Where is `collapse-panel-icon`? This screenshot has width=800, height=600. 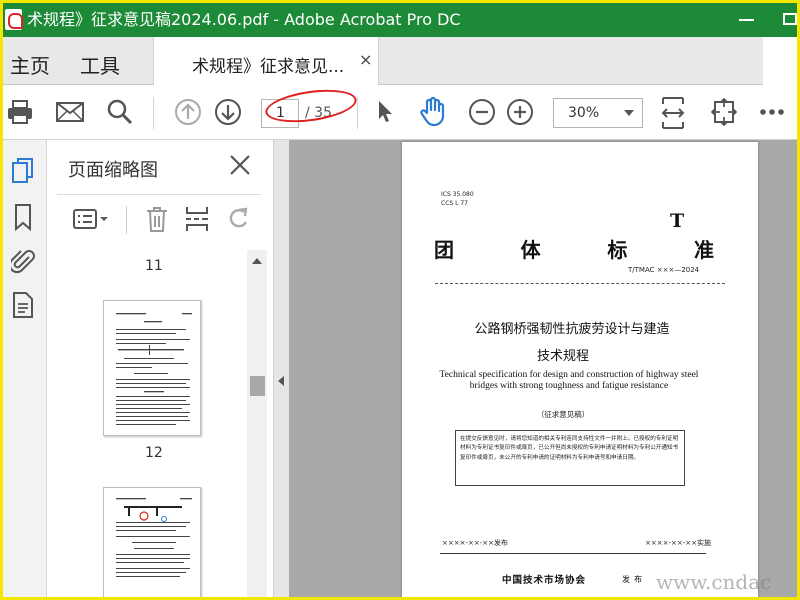
collapse-panel-icon is located at coordinates (281, 381).